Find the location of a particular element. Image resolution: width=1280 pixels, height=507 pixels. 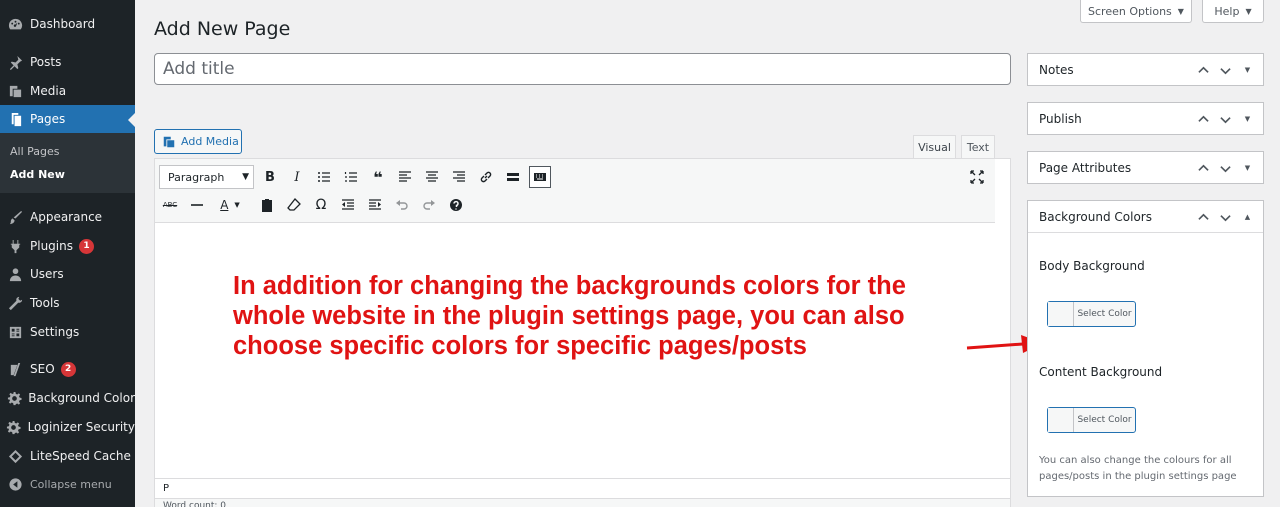

special-character-button: Ω is located at coordinates (321, 205).